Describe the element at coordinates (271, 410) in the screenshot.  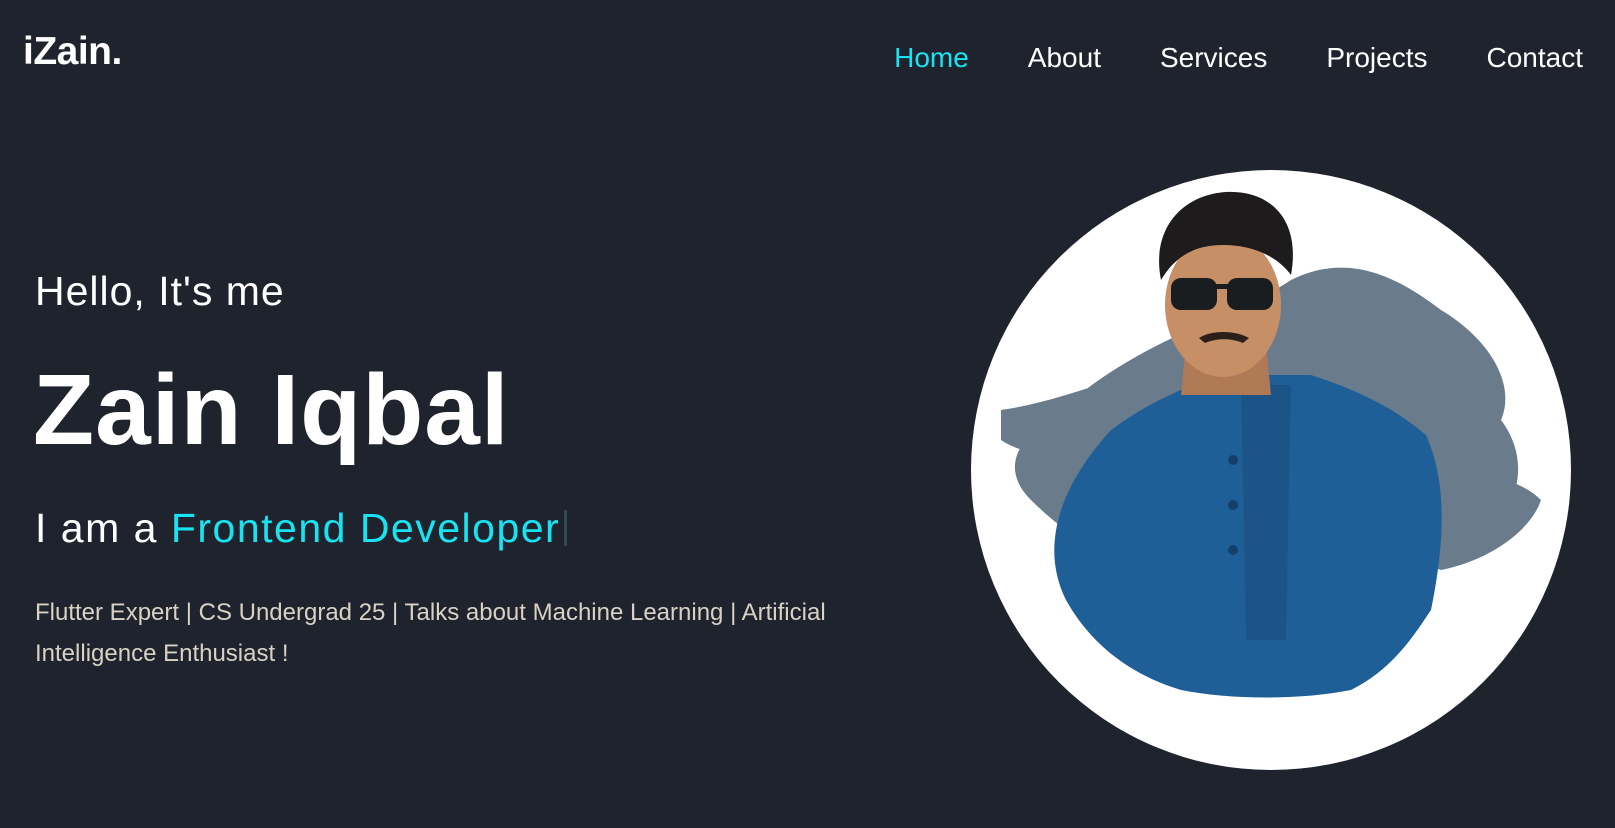
I see `hero-name: Zain Iqbal` at that location.